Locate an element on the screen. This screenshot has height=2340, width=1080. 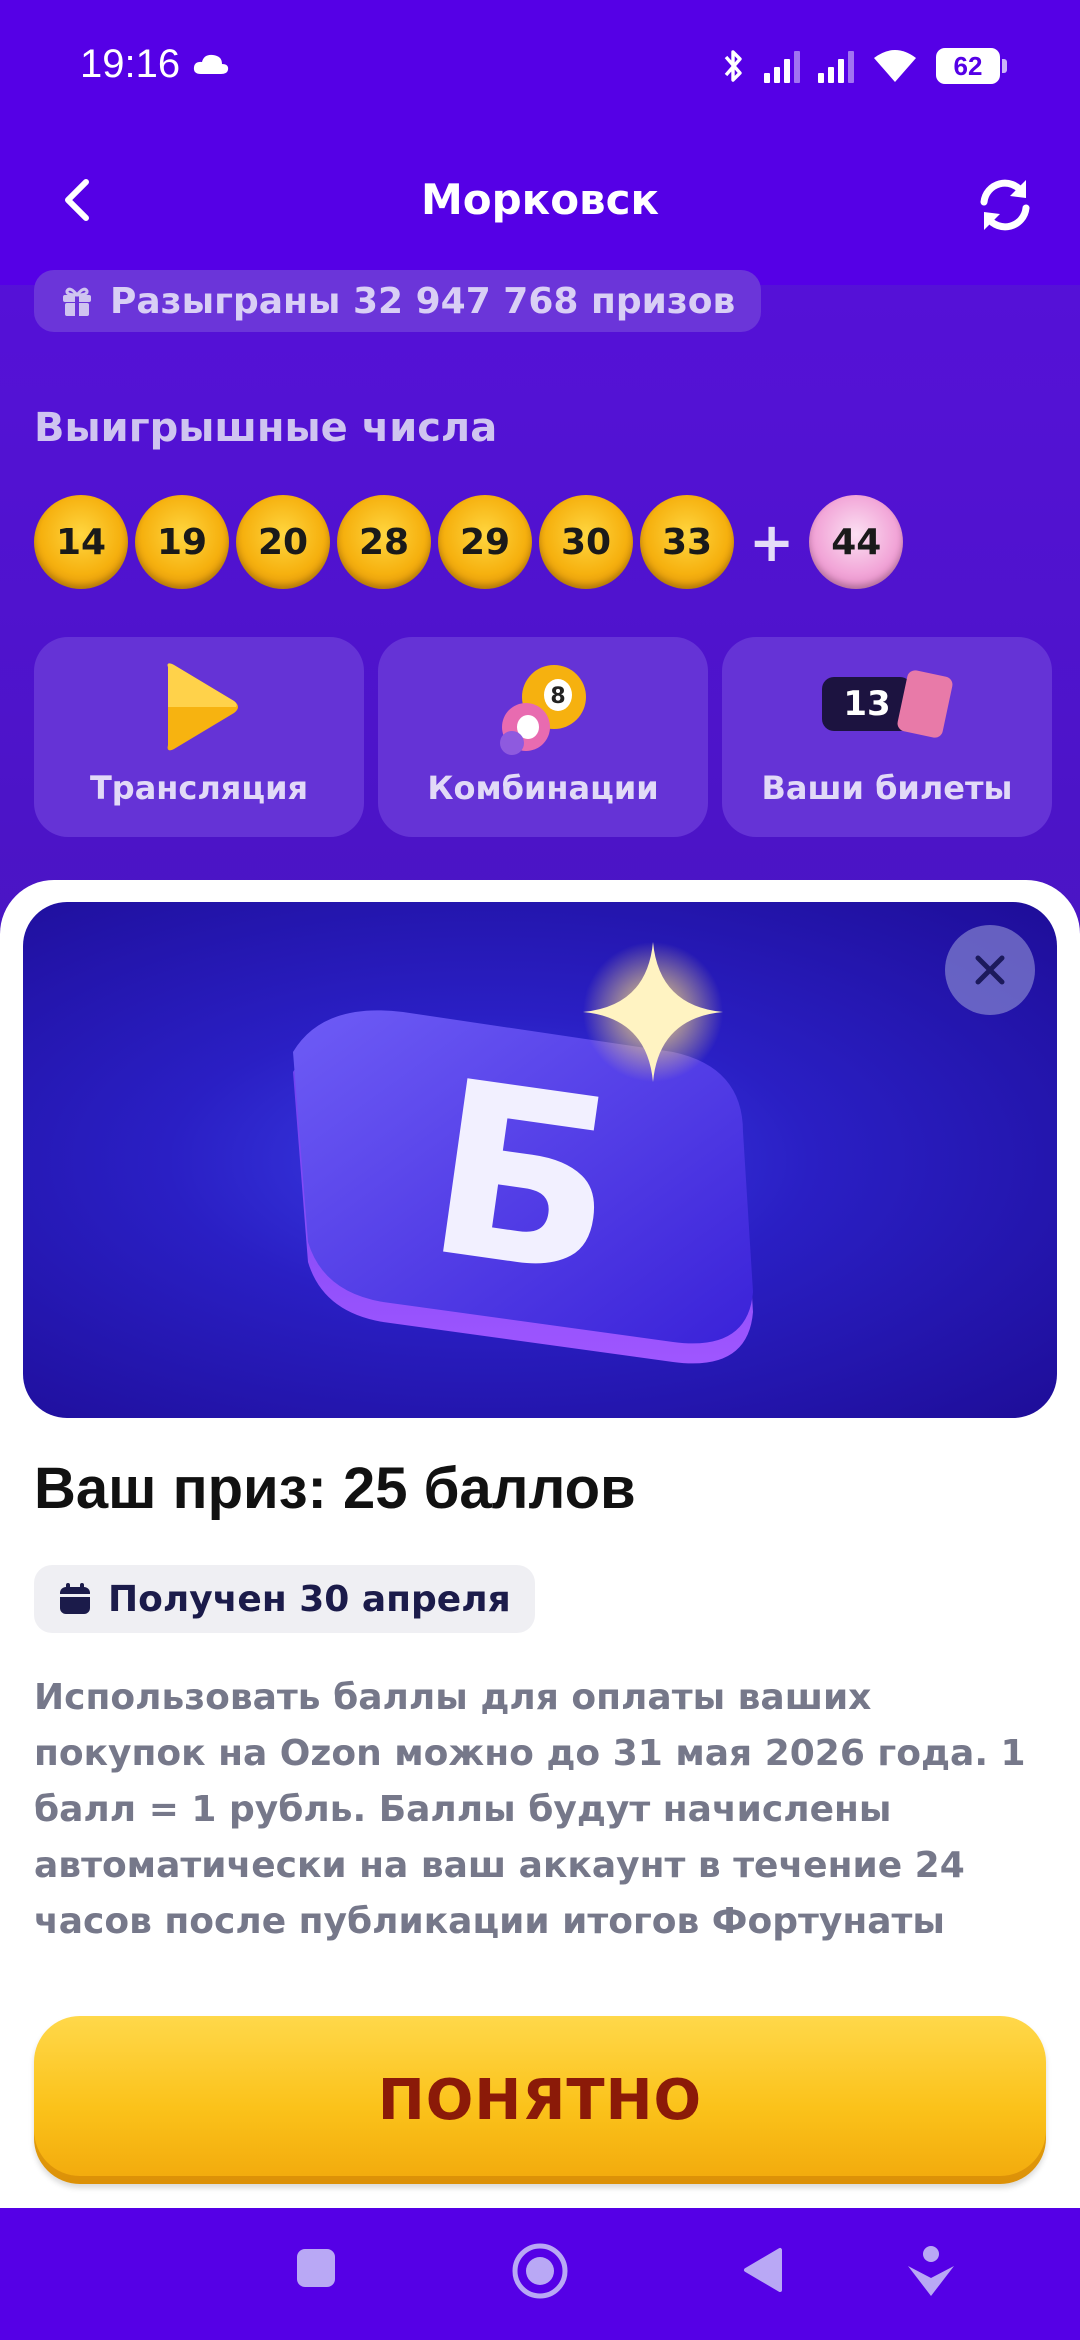
number-ball: 30 is located at coordinates (586, 542).